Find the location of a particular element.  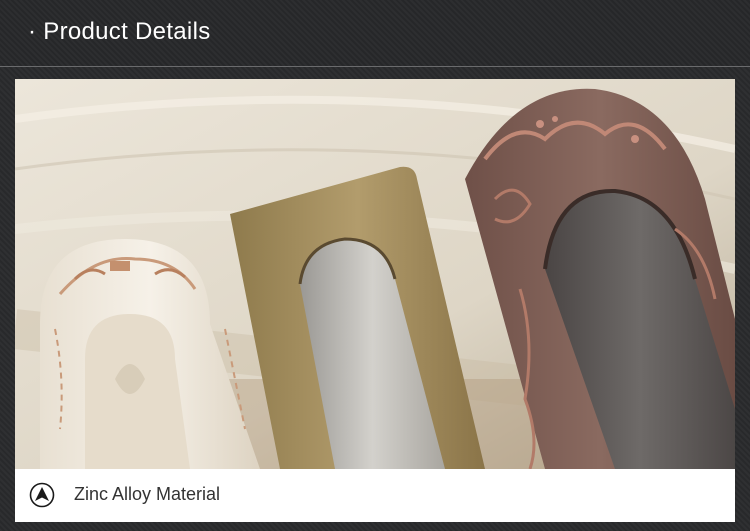

caption-text: Zinc Alloy Material is located at coordinates (147, 494).